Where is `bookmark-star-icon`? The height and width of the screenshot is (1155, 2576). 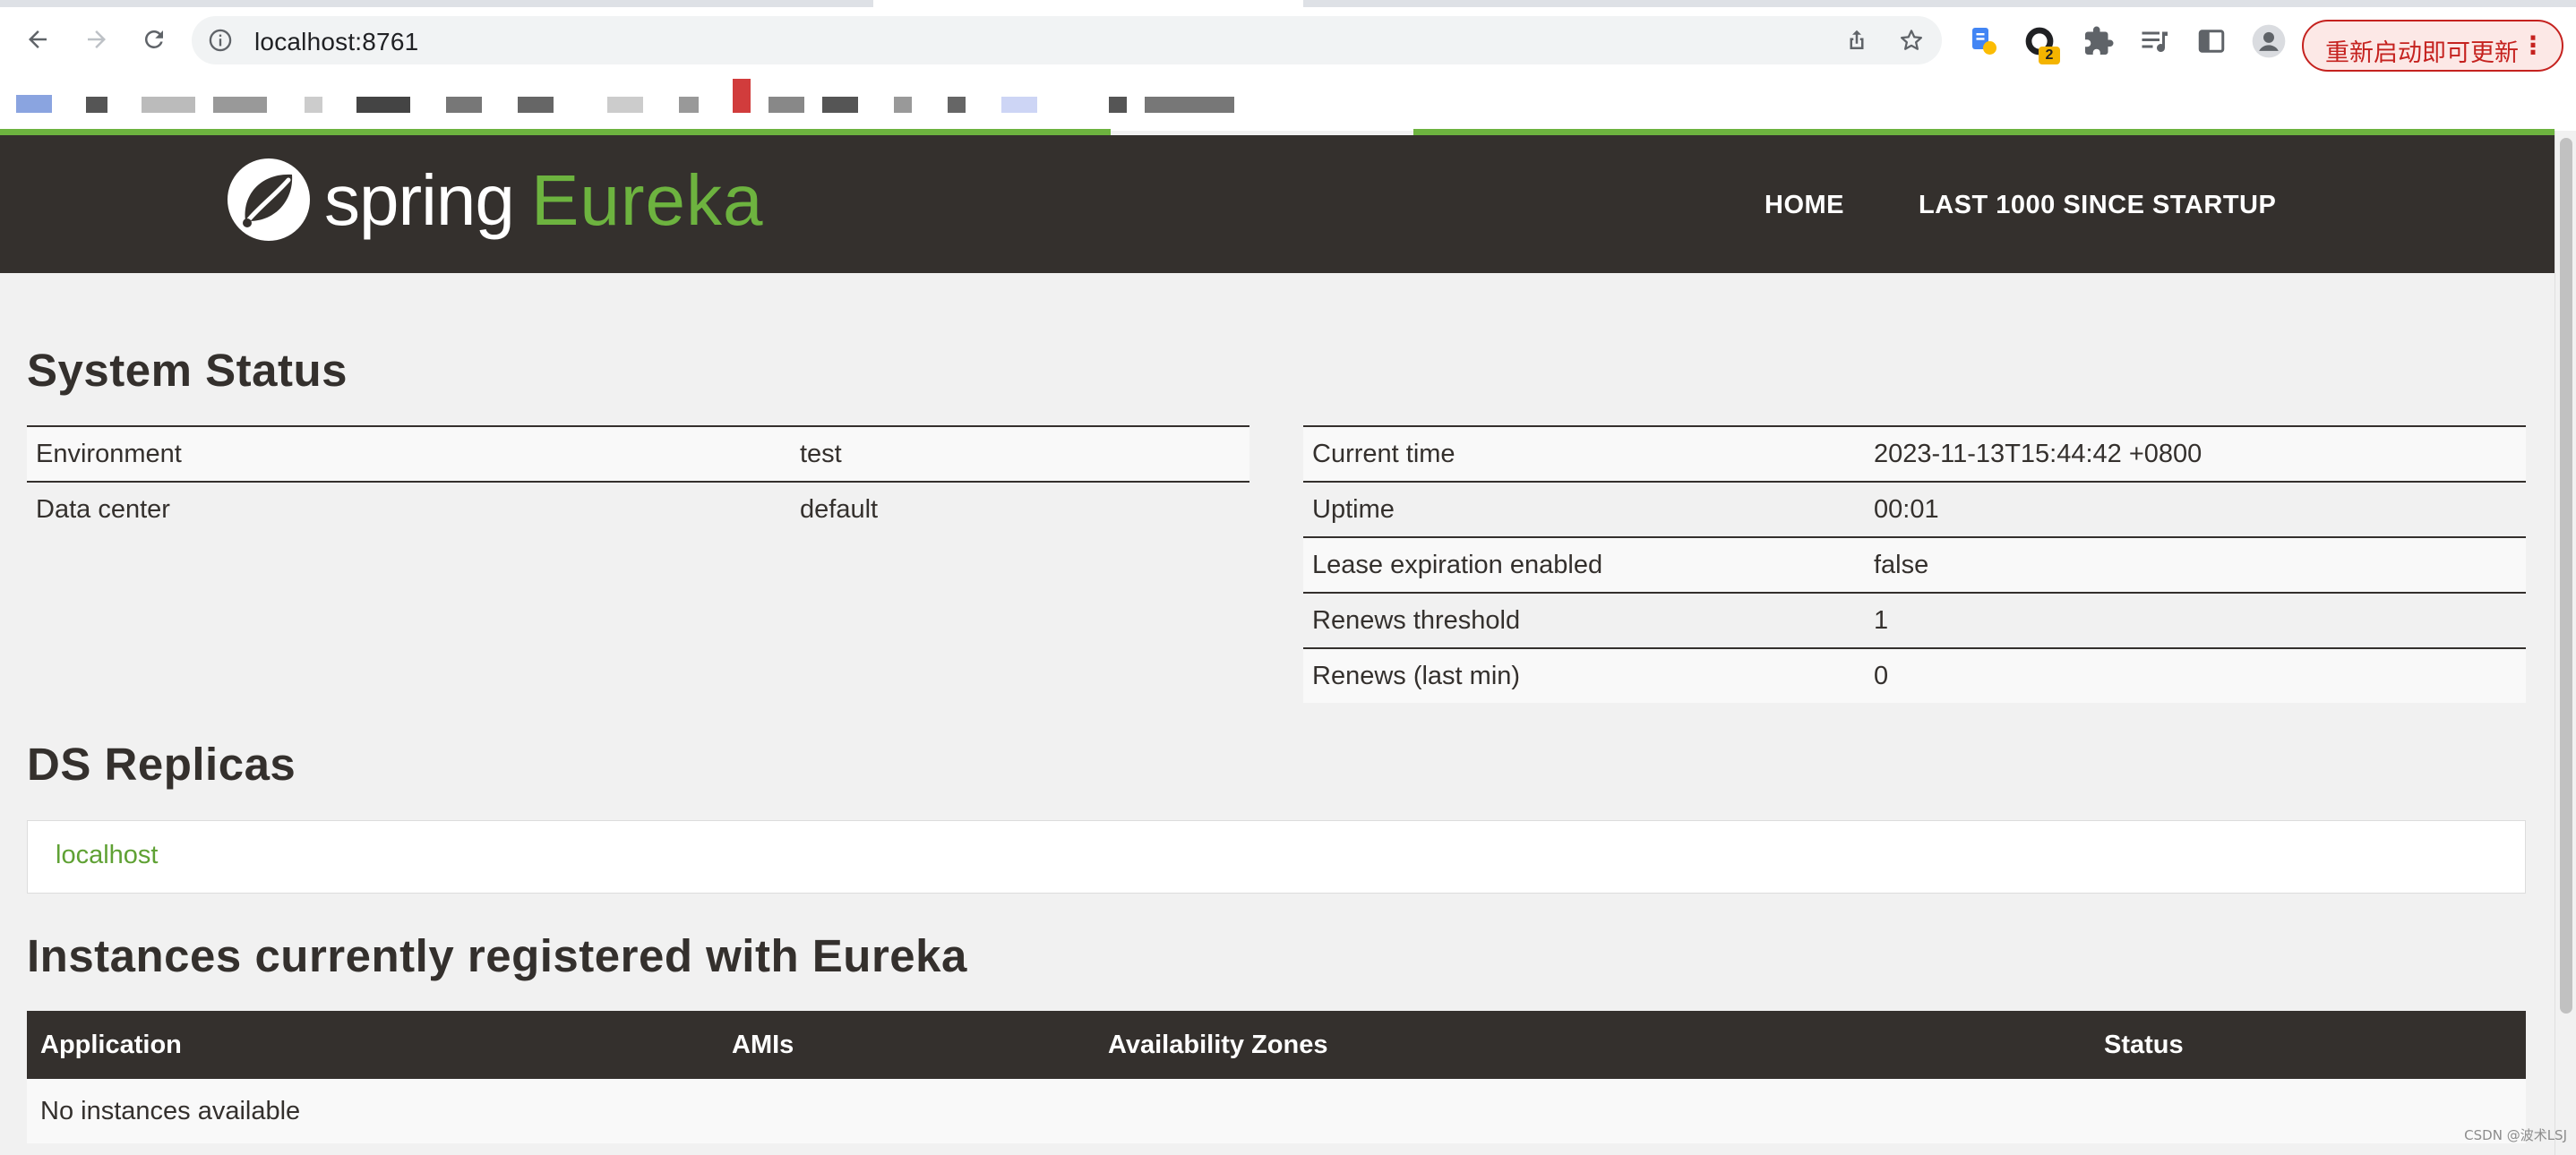 bookmark-star-icon is located at coordinates (1911, 40).